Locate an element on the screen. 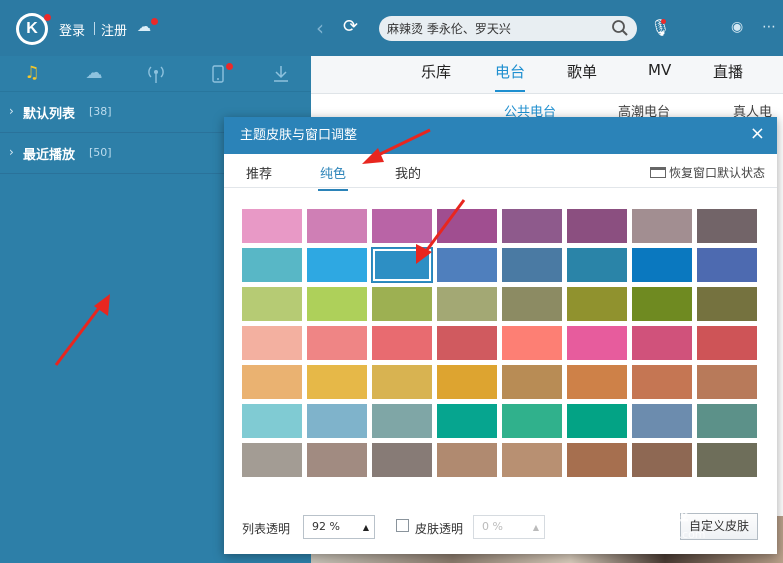 This screenshot has width=783, height=563. restore-default-button: 恢复窗口默认状态 is located at coordinates (707, 172).